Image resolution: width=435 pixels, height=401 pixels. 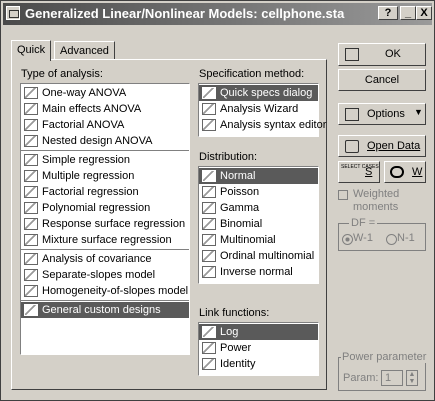 What do you see at coordinates (209, 224) in the screenshot?
I see `binomial-dist-icon` at bounding box center [209, 224].